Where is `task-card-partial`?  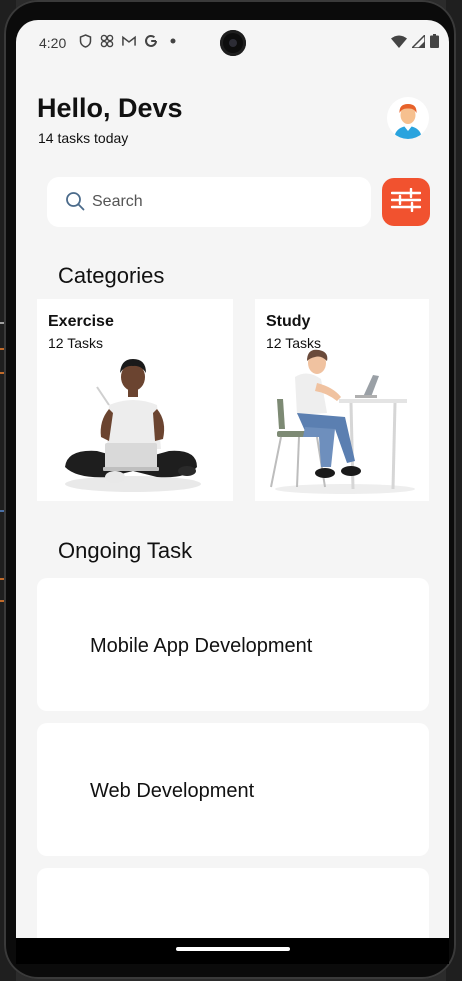
task-card-partial is located at coordinates (233, 903).